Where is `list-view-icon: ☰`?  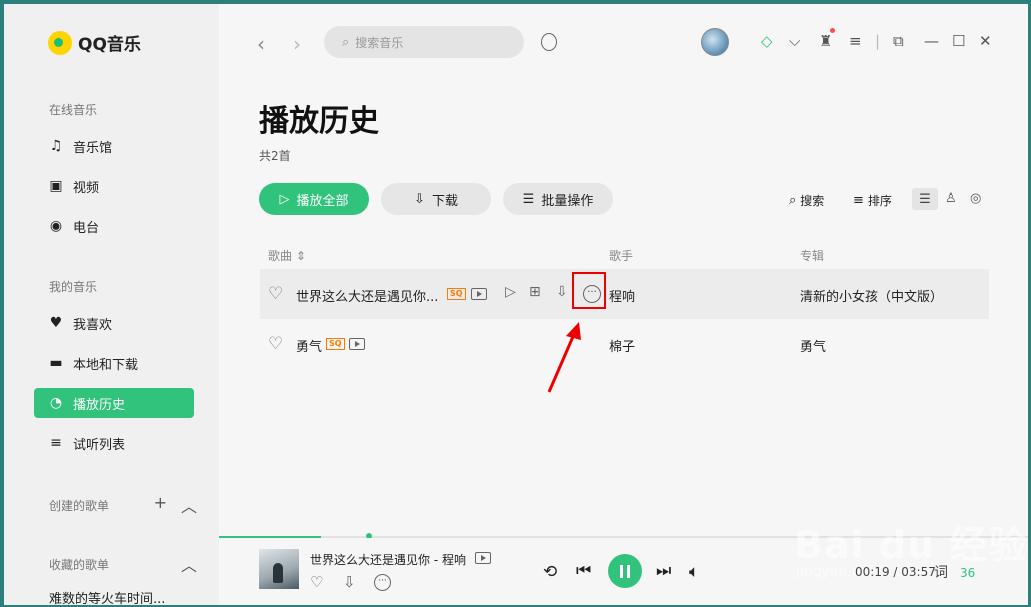 list-view-icon: ☰ is located at coordinates (925, 199).